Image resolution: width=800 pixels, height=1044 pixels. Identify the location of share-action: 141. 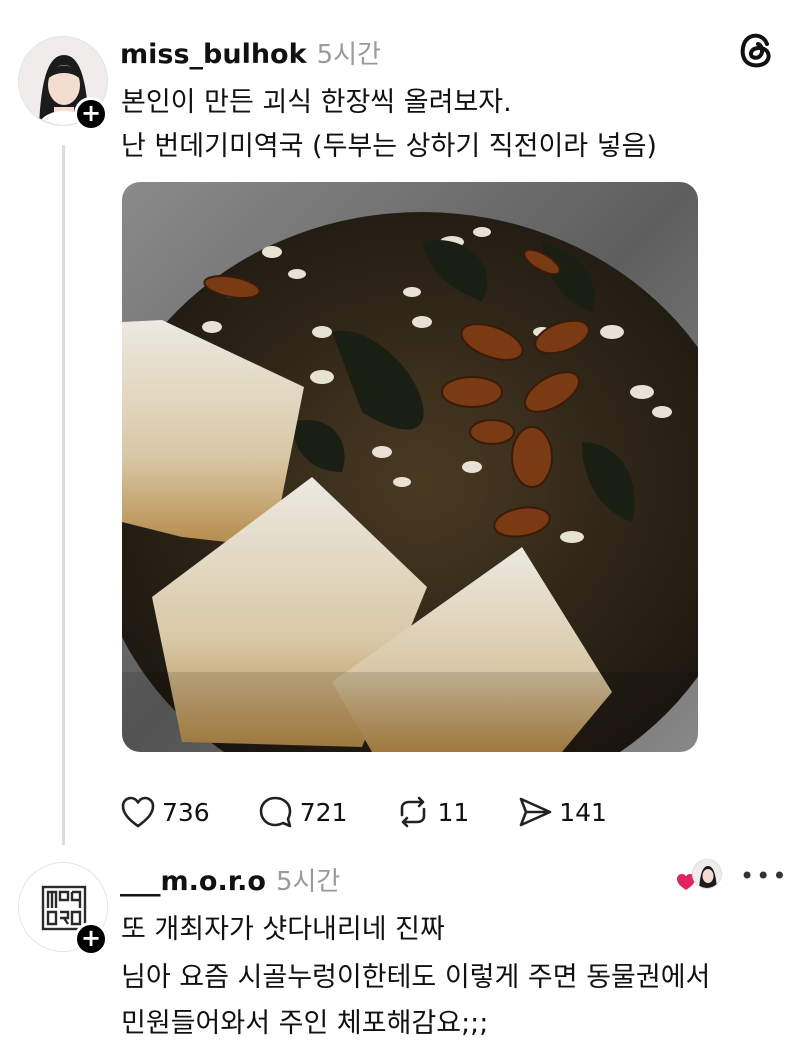
(562, 812).